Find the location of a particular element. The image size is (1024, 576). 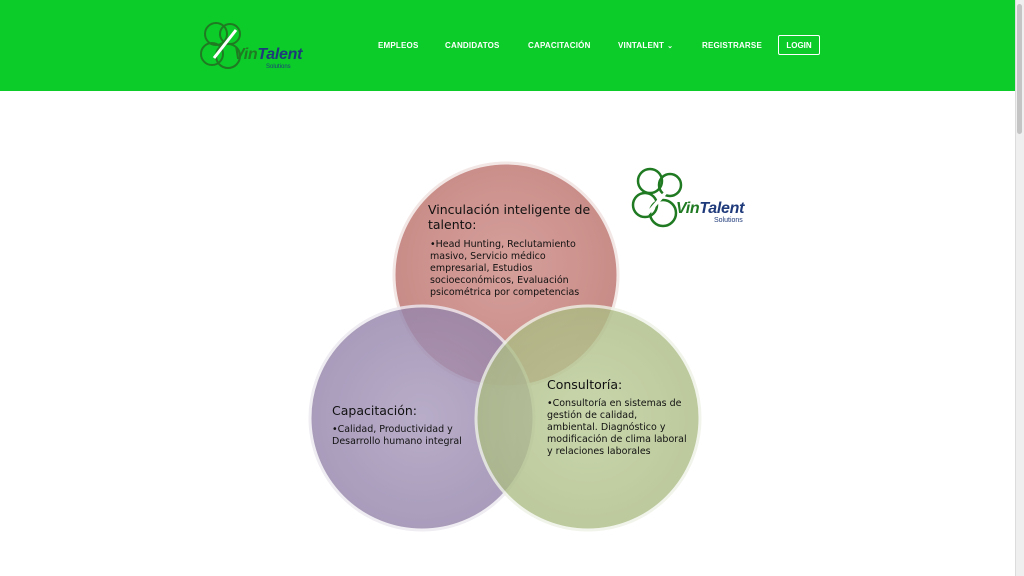

venn-right-title: Consultoría: is located at coordinates (585, 384).